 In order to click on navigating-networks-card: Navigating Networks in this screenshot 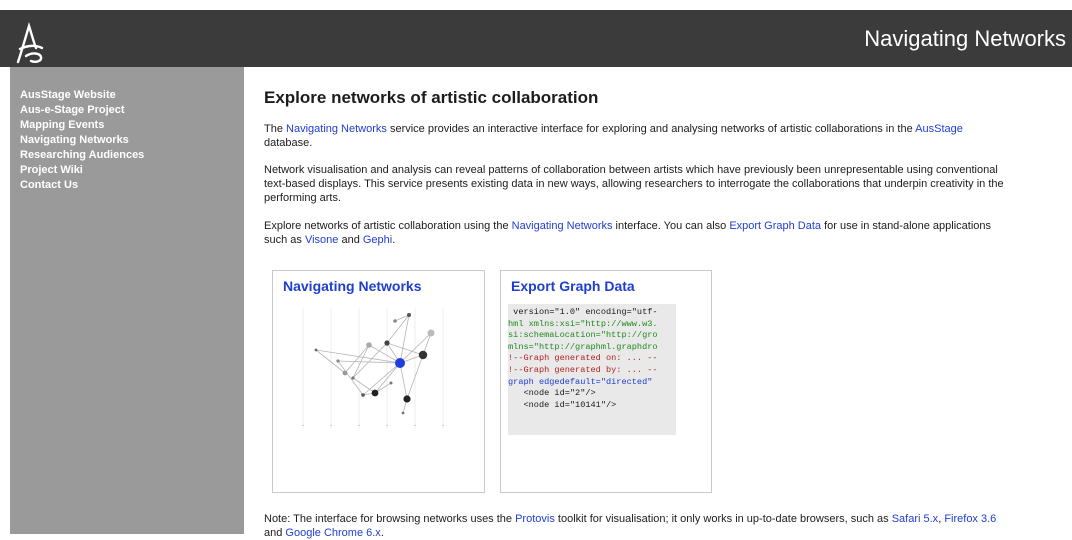, I will do `click(378, 381)`.